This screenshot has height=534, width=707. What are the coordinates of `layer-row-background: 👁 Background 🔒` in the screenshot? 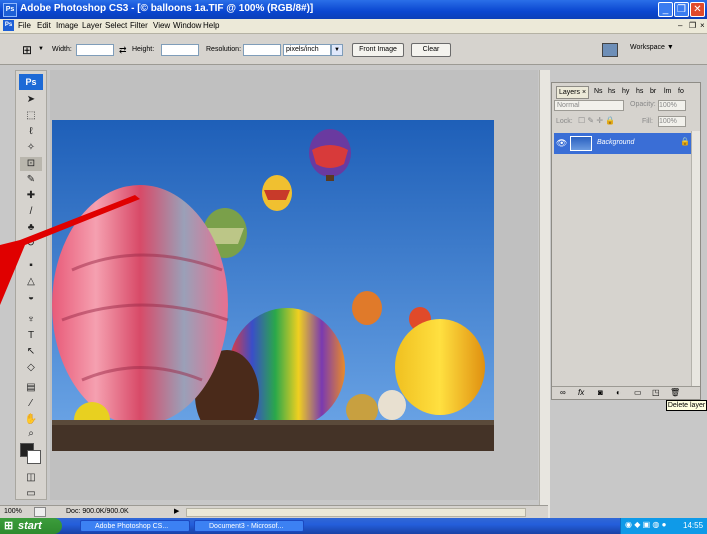 It's located at (626, 143).